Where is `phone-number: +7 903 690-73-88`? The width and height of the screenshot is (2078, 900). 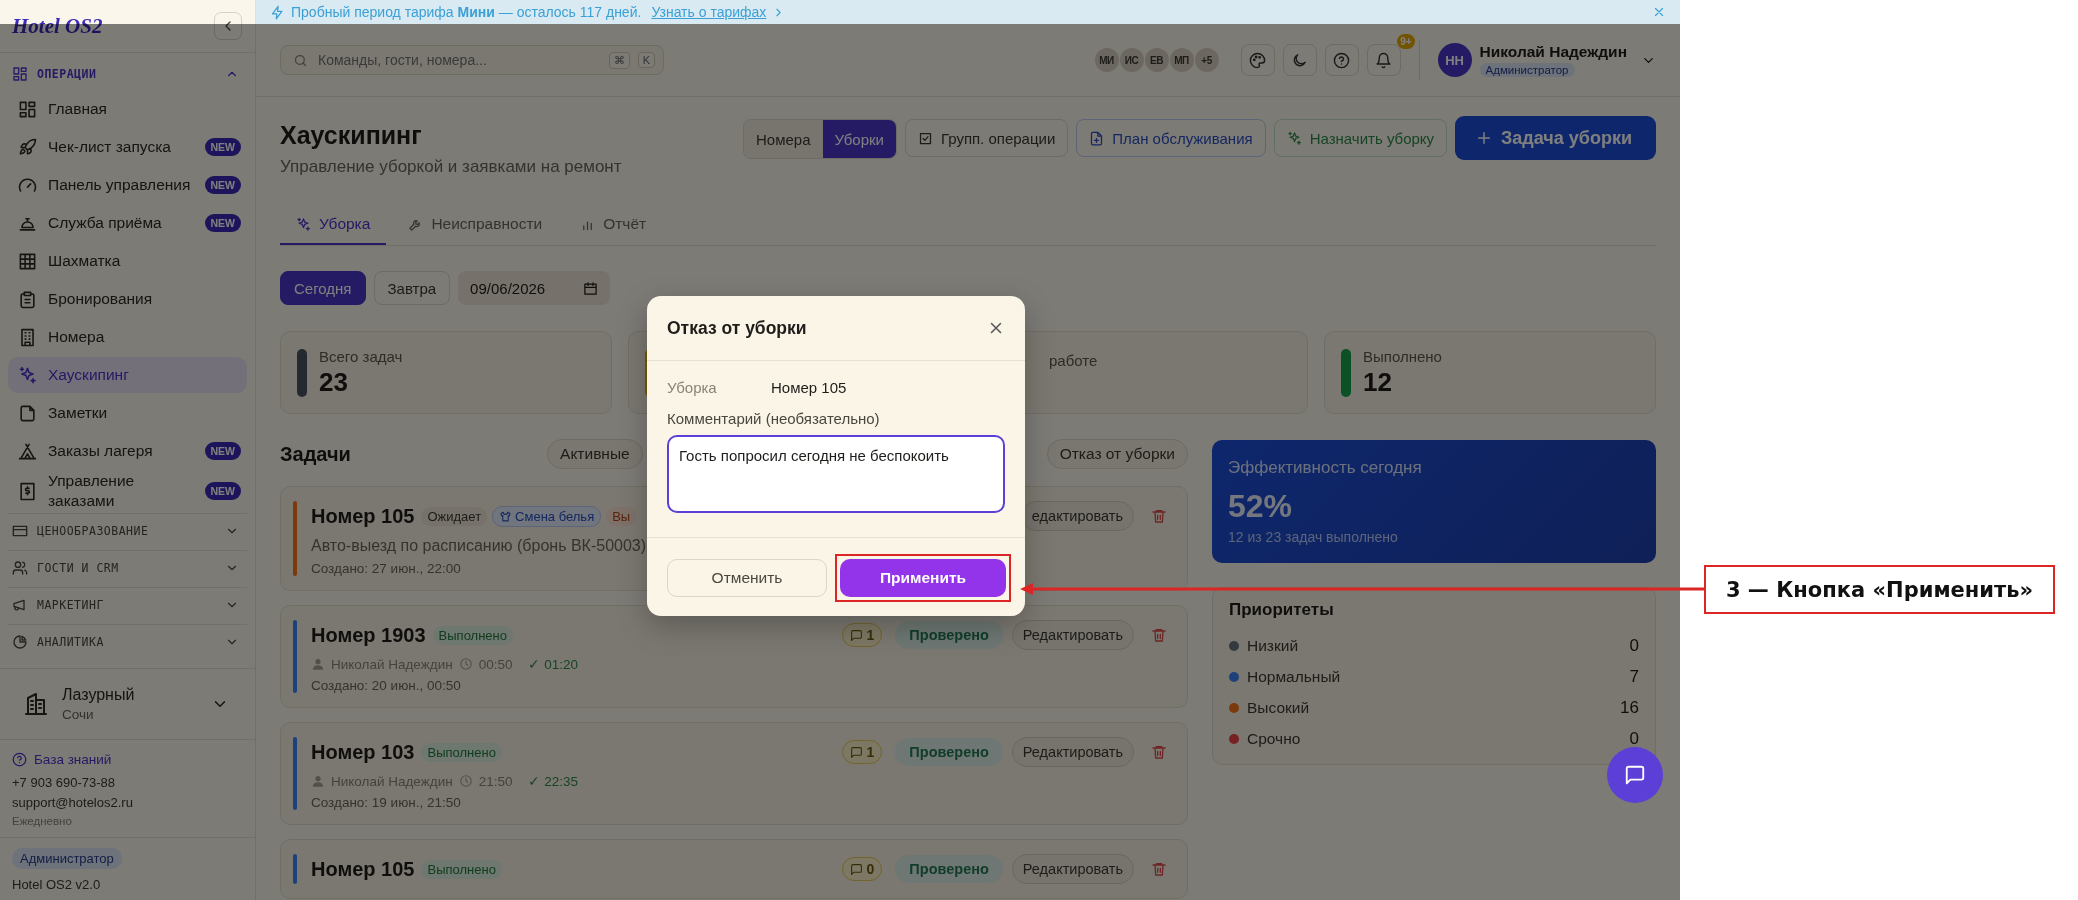 phone-number: +7 903 690-73-88 is located at coordinates (64, 782).